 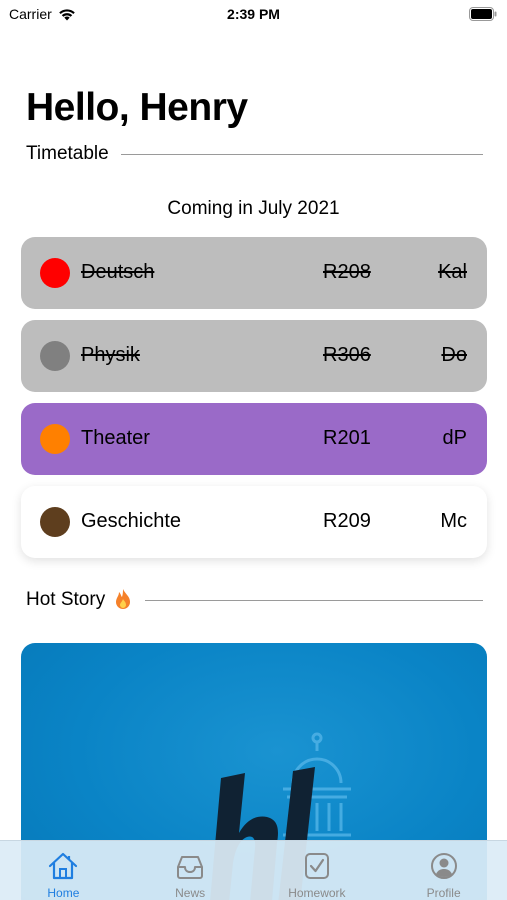 I want to click on tab-homework: Homework, so click(x=317, y=870).